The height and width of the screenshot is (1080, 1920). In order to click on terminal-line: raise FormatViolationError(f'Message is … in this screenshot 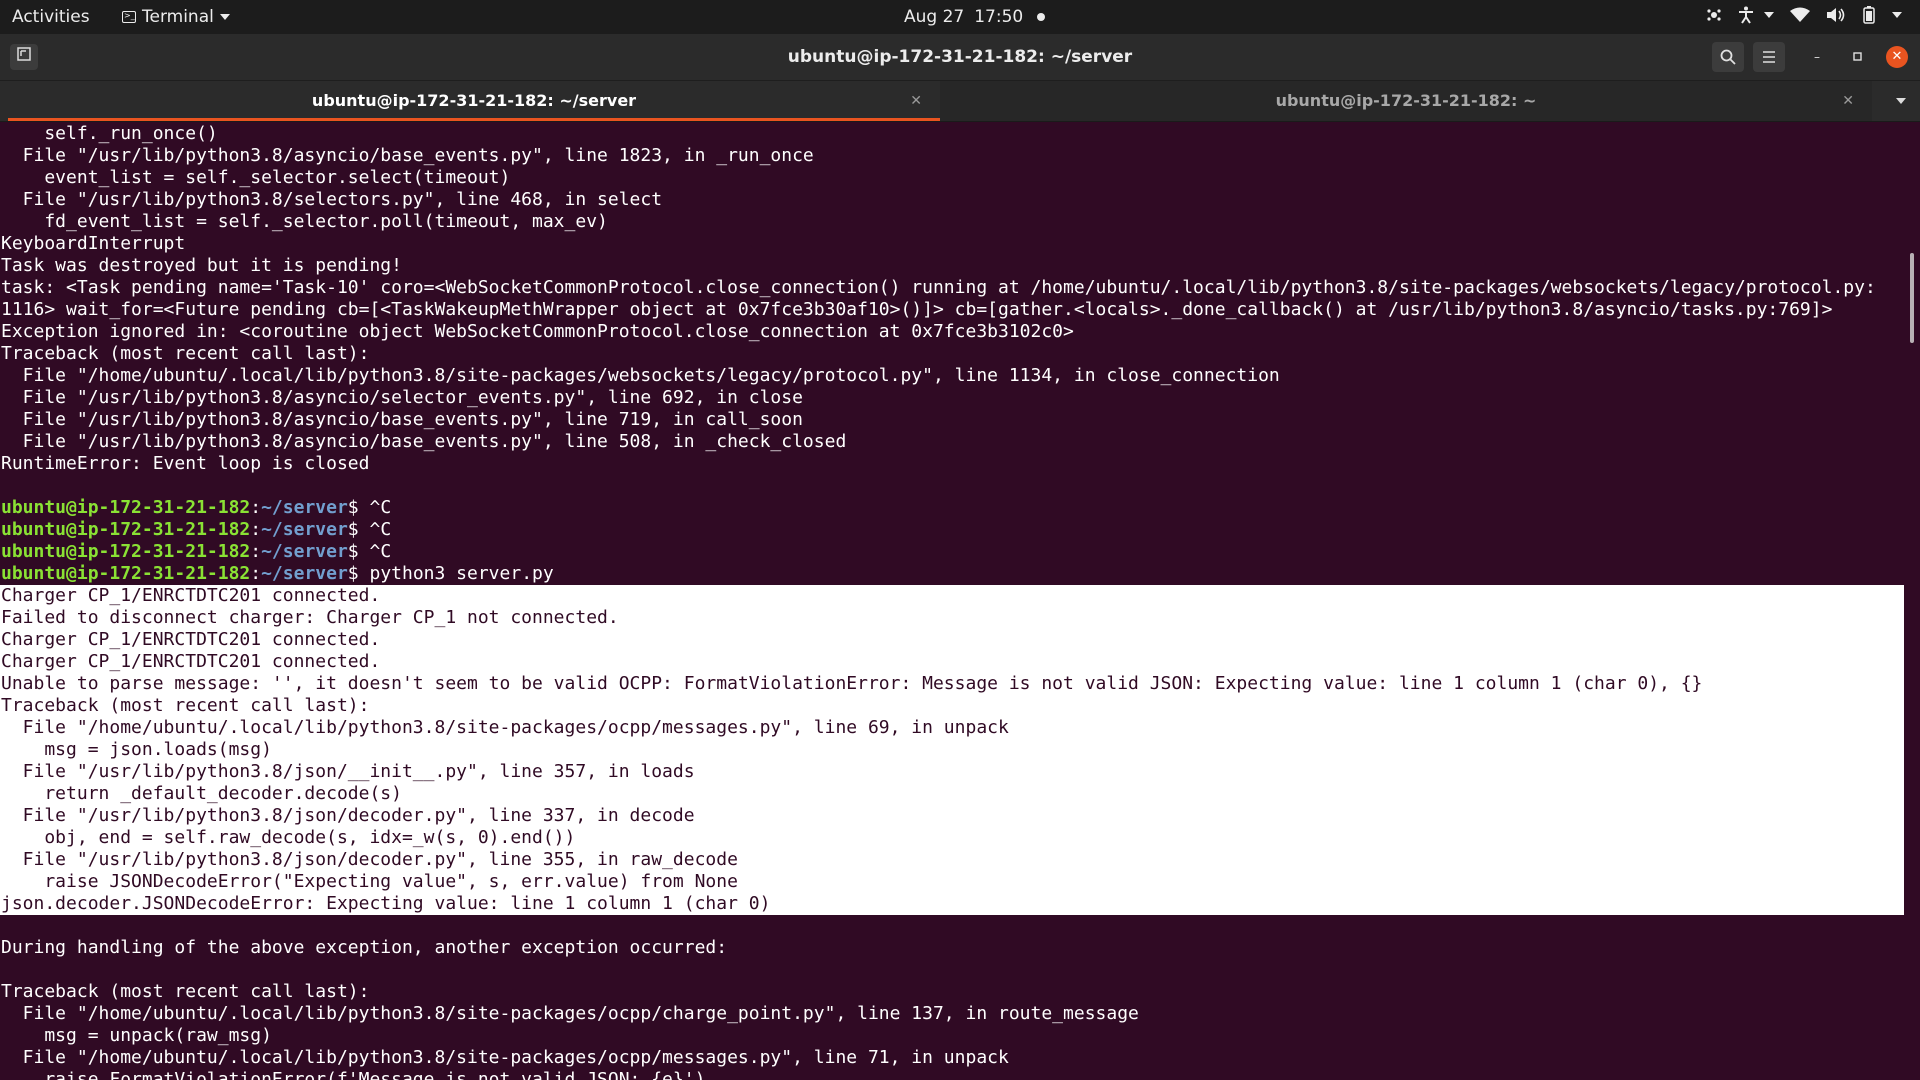, I will do `click(353, 1074)`.